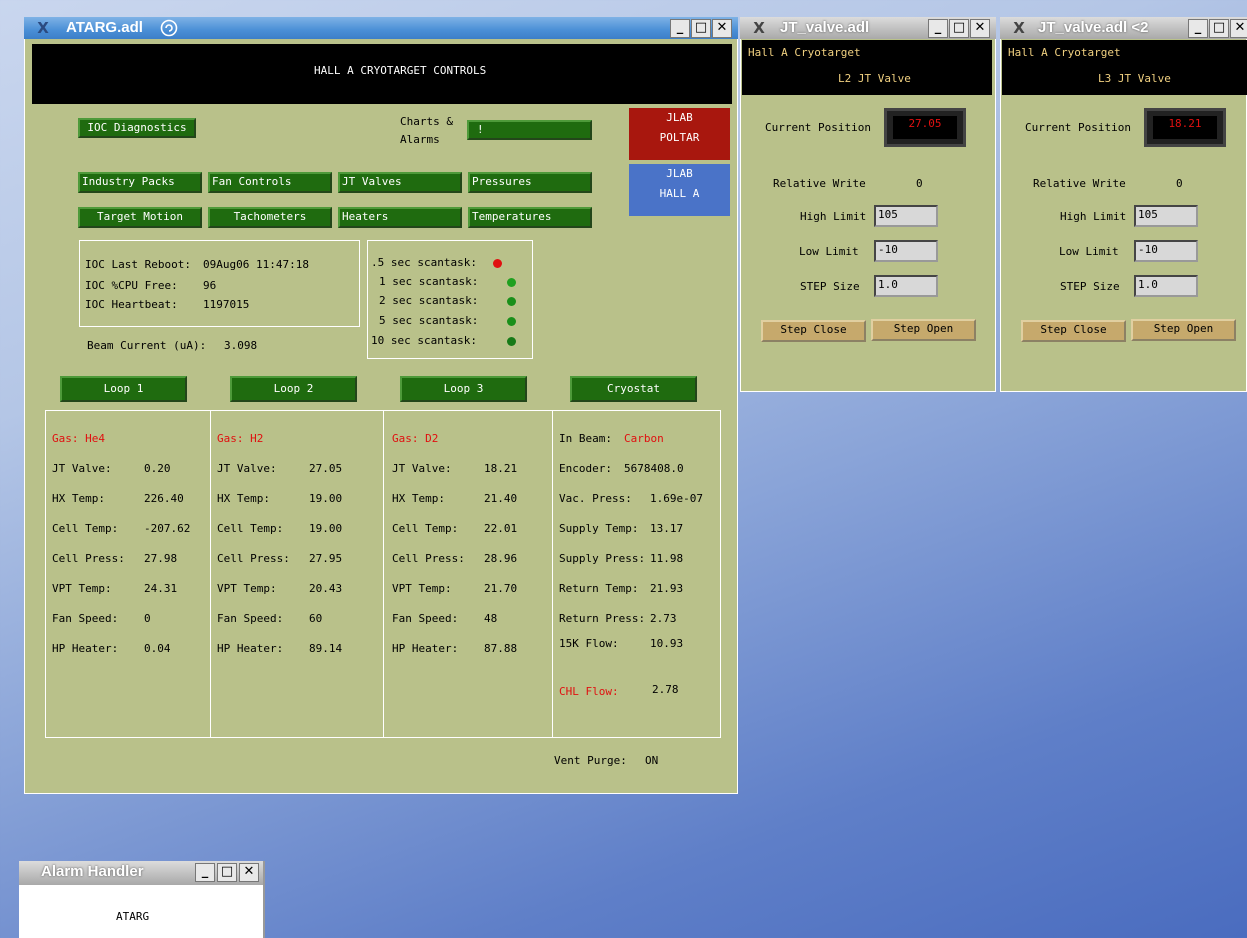 This screenshot has width=1247, height=938. I want to click on cryostat-row-value: 5678408.0, so click(654, 468).